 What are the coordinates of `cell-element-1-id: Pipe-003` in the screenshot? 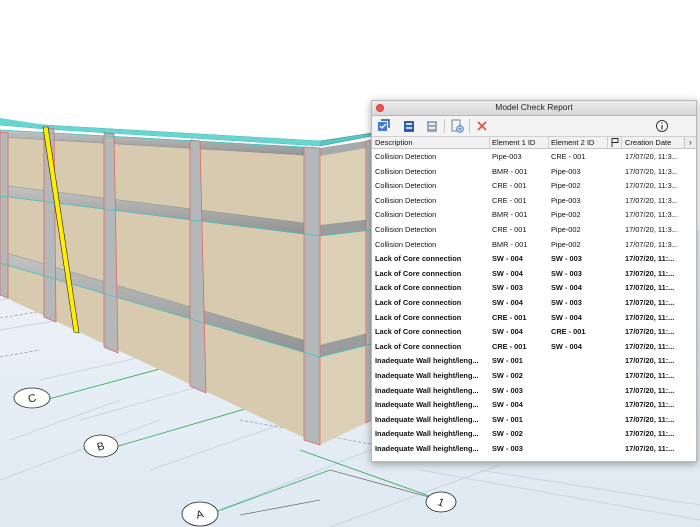 It's located at (507, 156).